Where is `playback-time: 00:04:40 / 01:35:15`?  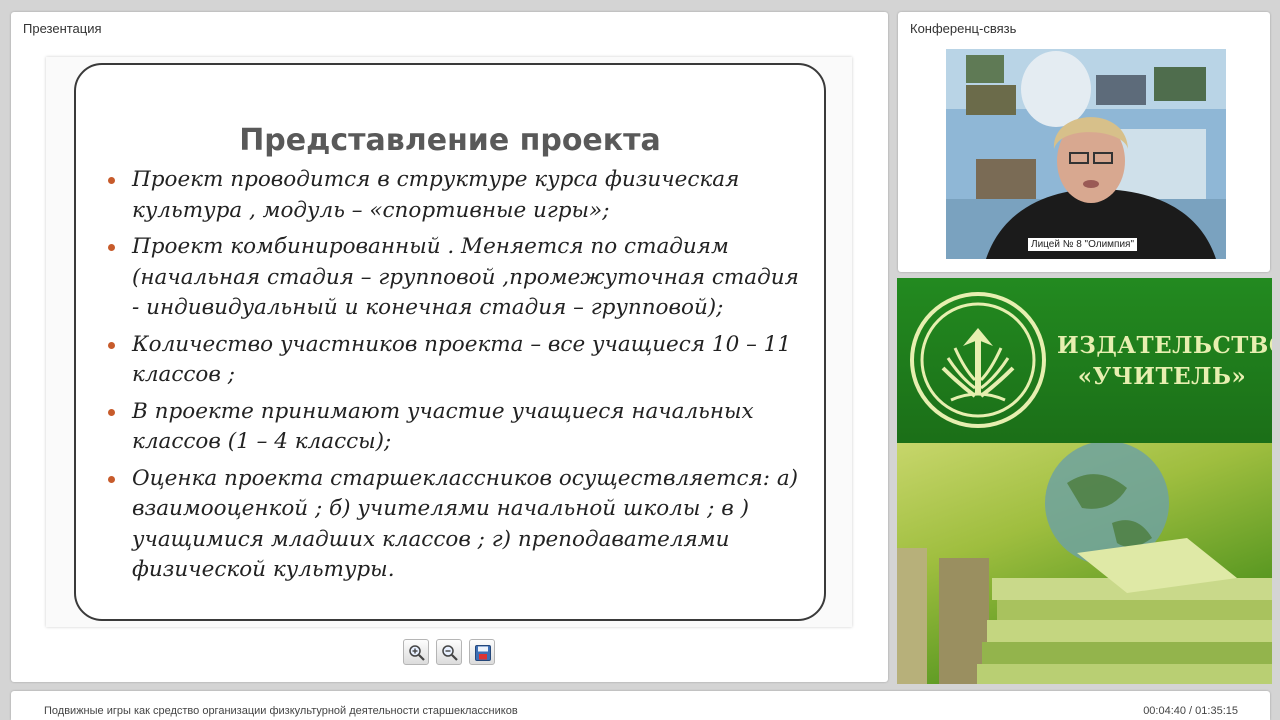
playback-time: 00:04:40 / 01:35:15 is located at coordinates (1190, 711).